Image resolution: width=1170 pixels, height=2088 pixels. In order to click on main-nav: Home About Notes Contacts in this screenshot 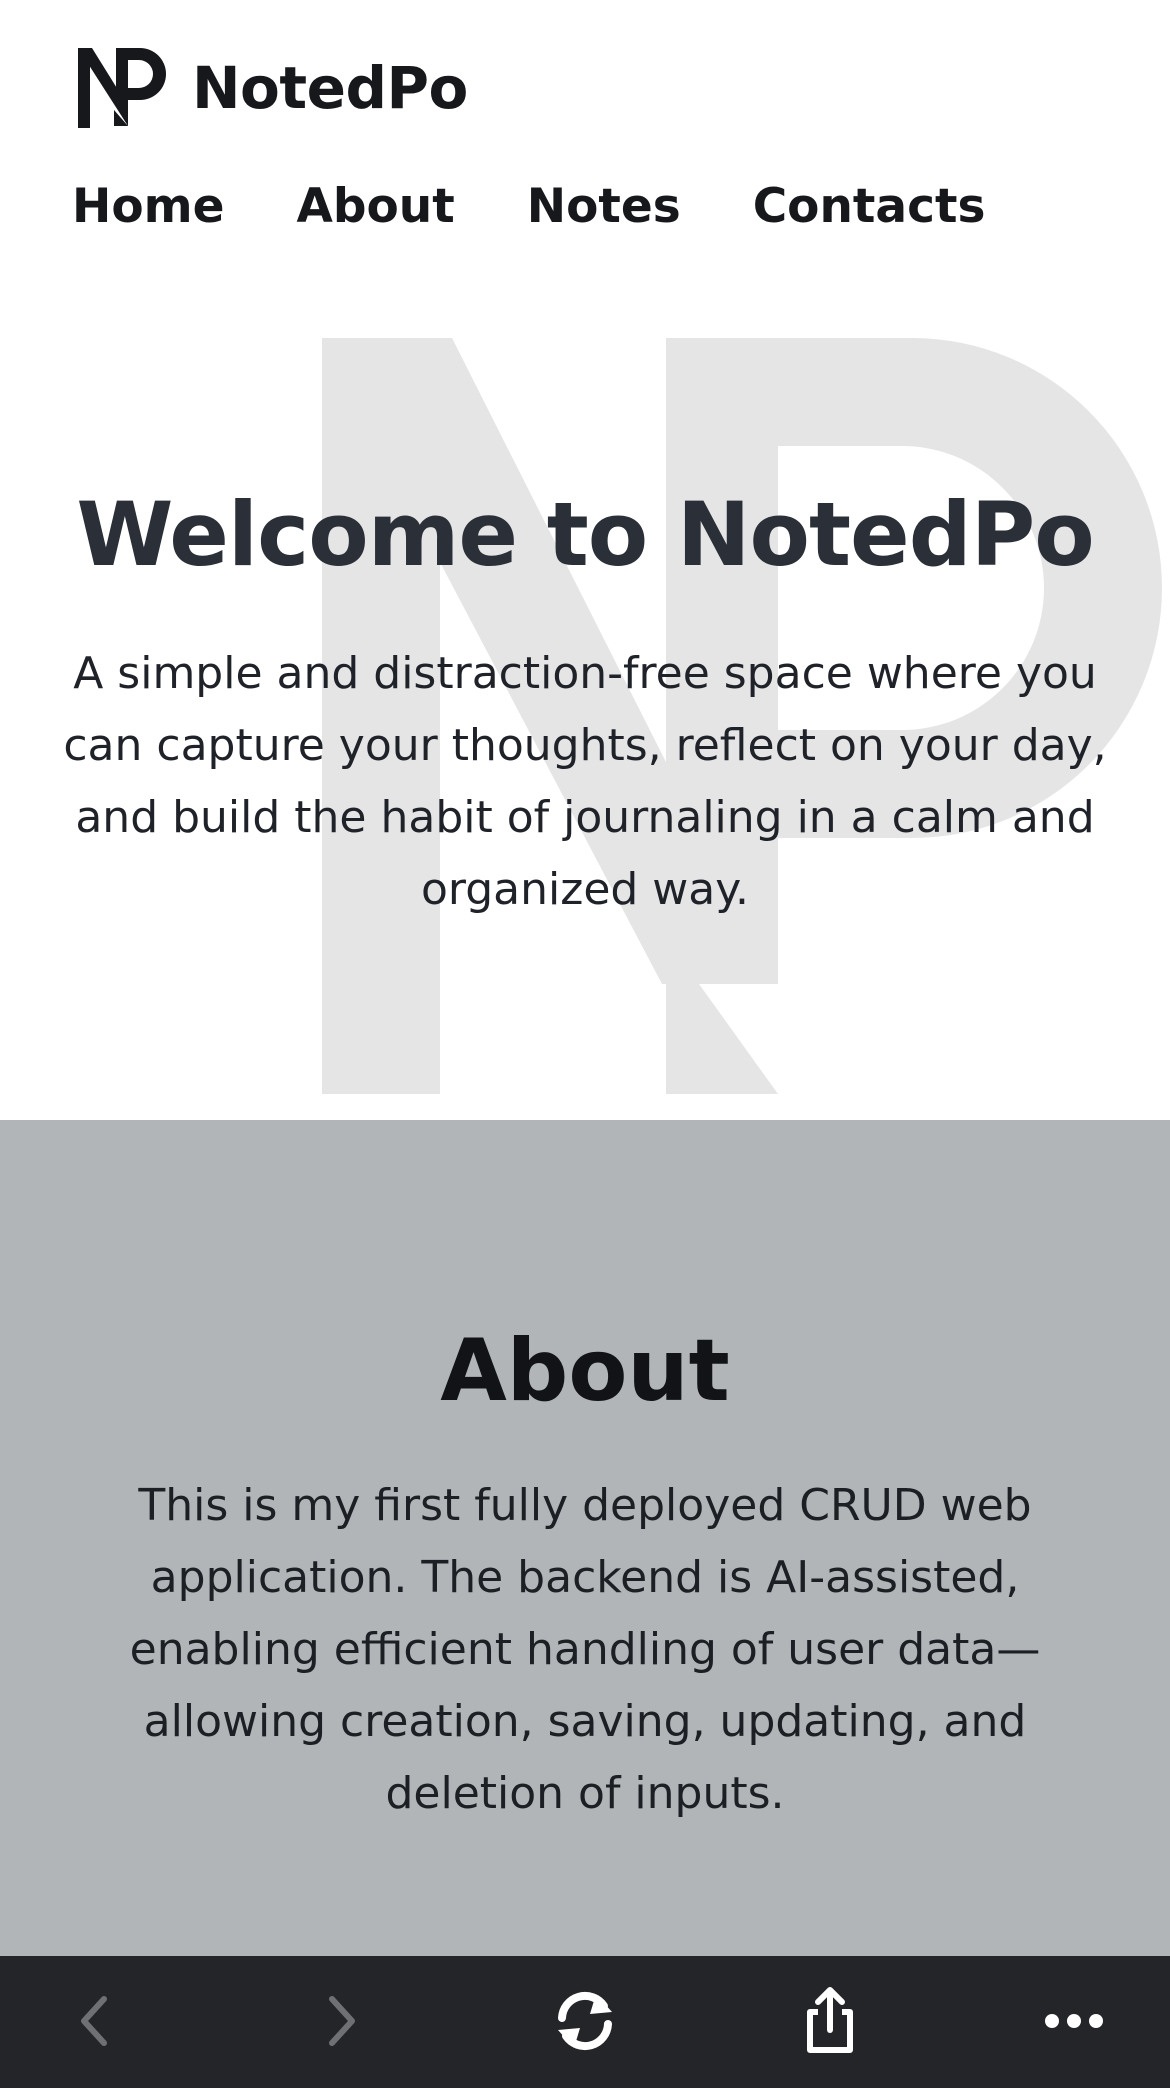, I will do `click(564, 207)`.